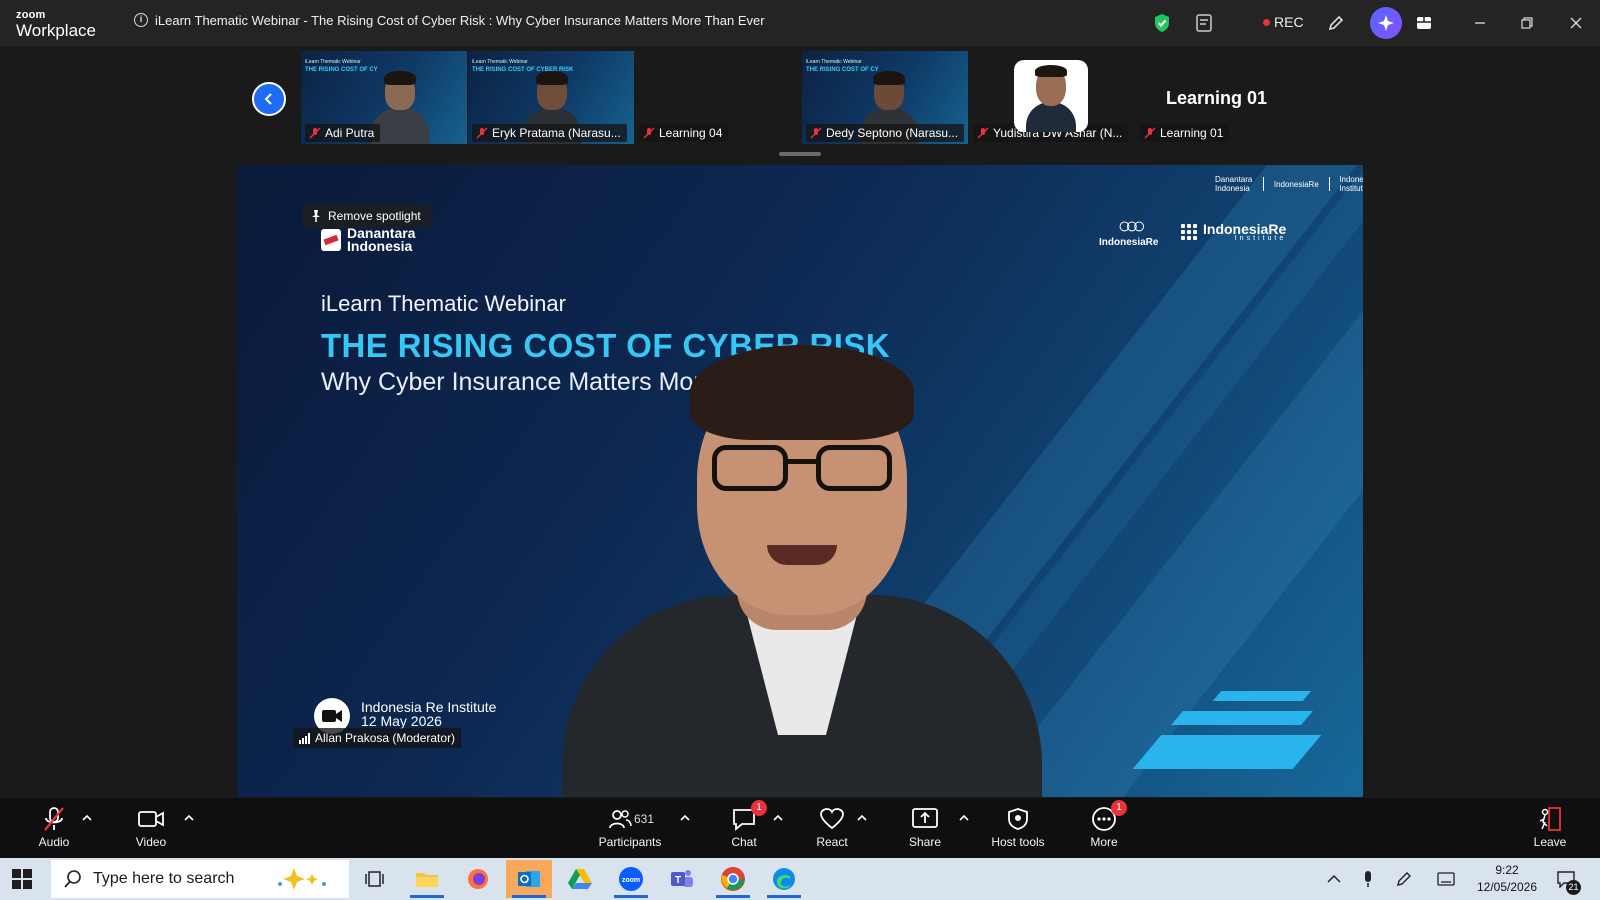 This screenshot has width=1600, height=900. Describe the element at coordinates (1368, 879) in the screenshot. I see `microphone-icon` at that location.